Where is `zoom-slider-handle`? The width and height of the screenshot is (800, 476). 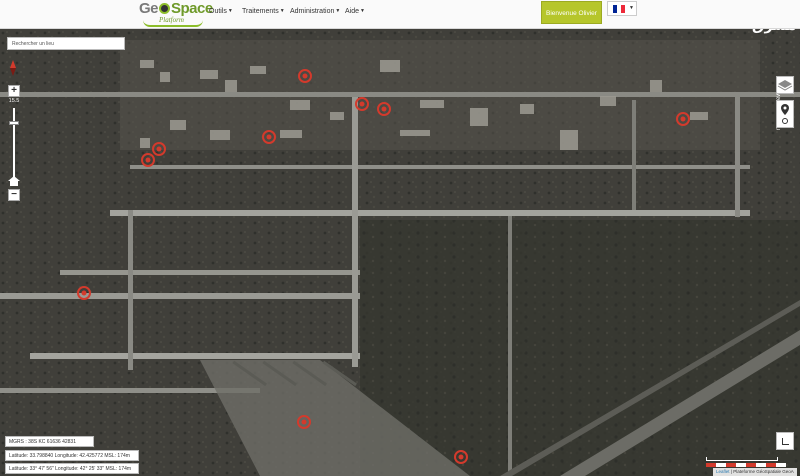 zoom-slider-handle is located at coordinates (14, 123).